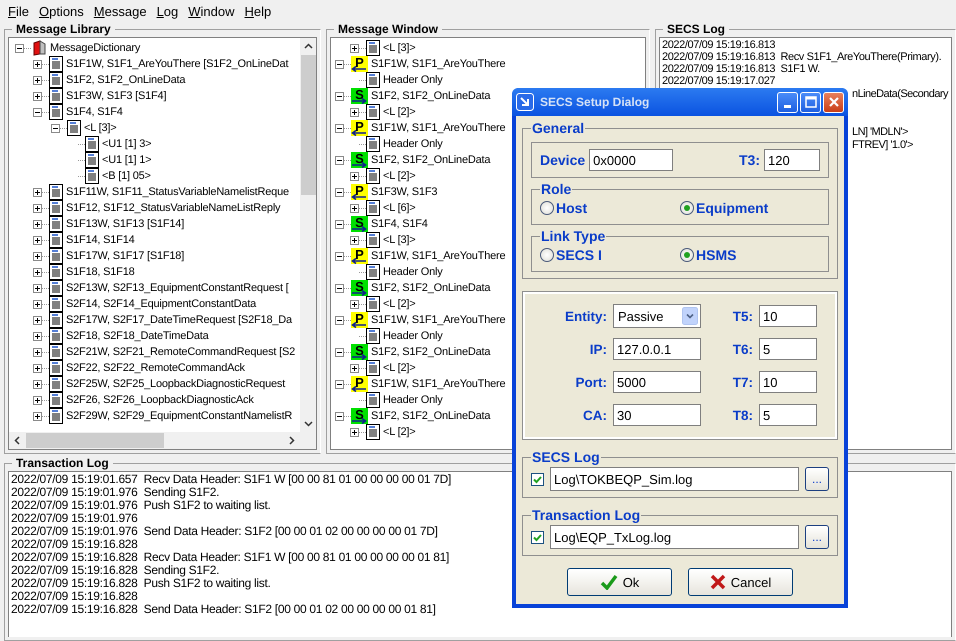  I want to click on menu-item: File, so click(18, 11).